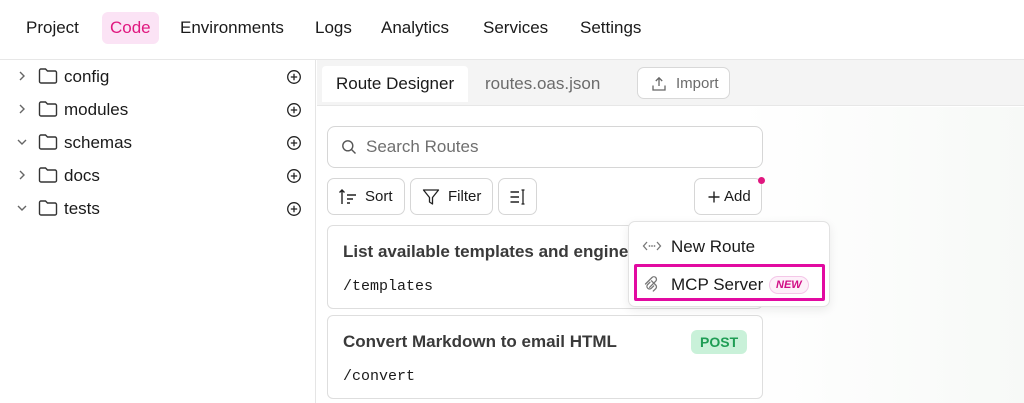  What do you see at coordinates (556, 147) in the screenshot?
I see `search-routes-input` at bounding box center [556, 147].